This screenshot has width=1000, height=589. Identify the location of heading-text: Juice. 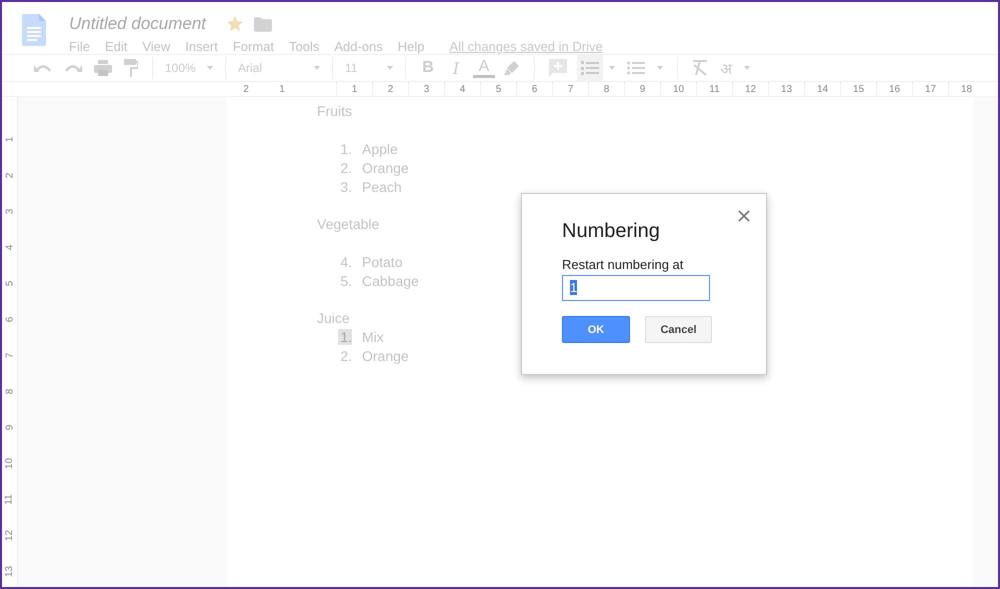
(333, 318).